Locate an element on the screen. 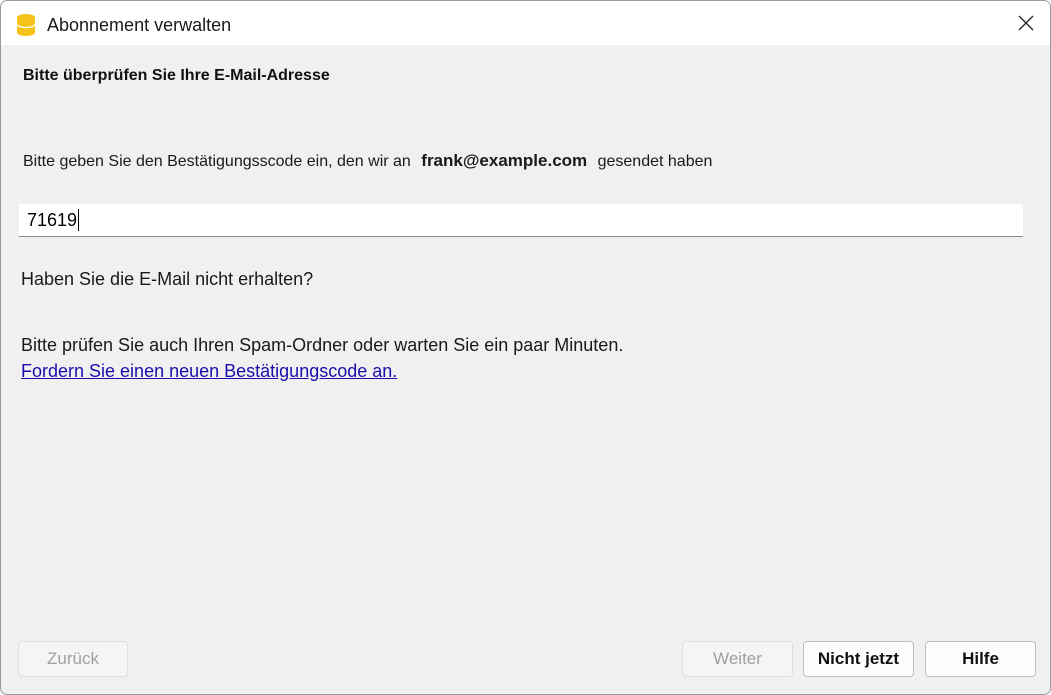 The width and height of the screenshot is (1051, 695). email-address: frank@example.com is located at coordinates (504, 160).